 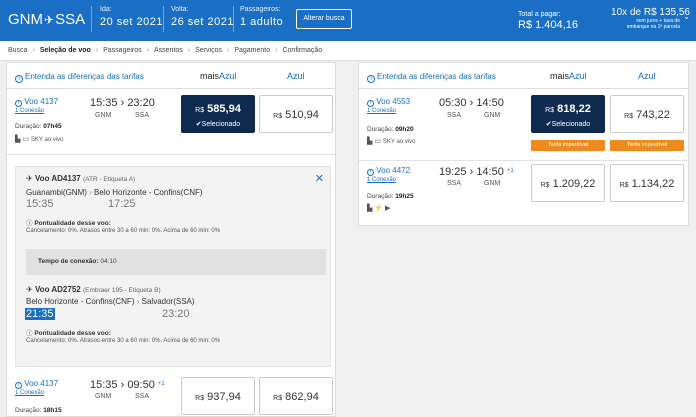 I want to click on fare-differences-label: Entenda as diferenças das tarifas, so click(x=436, y=76).